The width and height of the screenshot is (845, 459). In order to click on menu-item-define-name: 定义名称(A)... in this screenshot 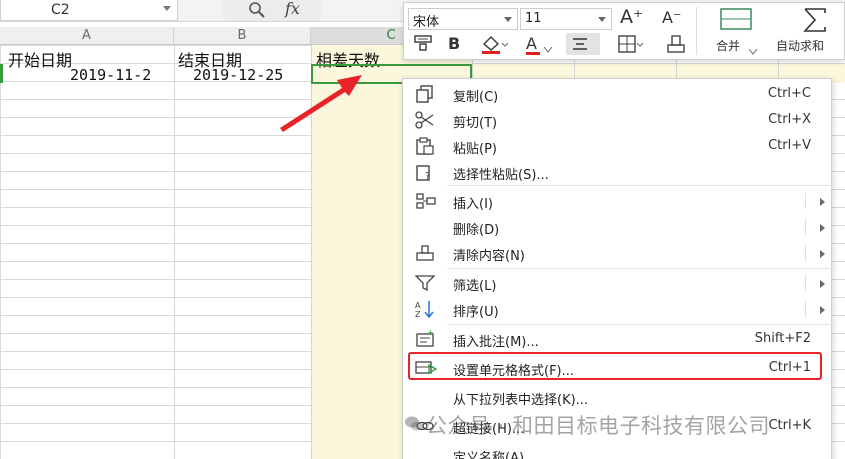, I will do `click(618, 450)`.